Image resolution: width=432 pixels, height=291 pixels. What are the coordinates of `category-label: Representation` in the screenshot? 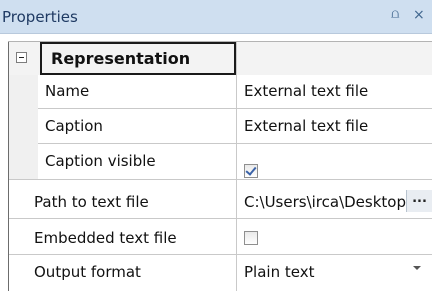 It's located at (138, 58).